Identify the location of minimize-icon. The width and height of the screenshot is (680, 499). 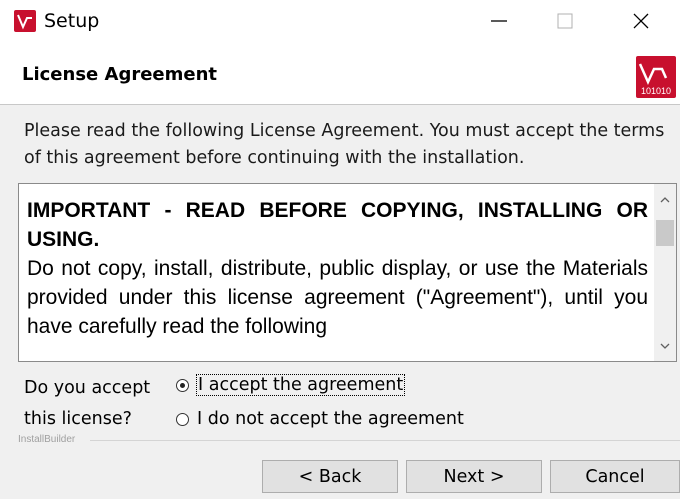
(499, 21).